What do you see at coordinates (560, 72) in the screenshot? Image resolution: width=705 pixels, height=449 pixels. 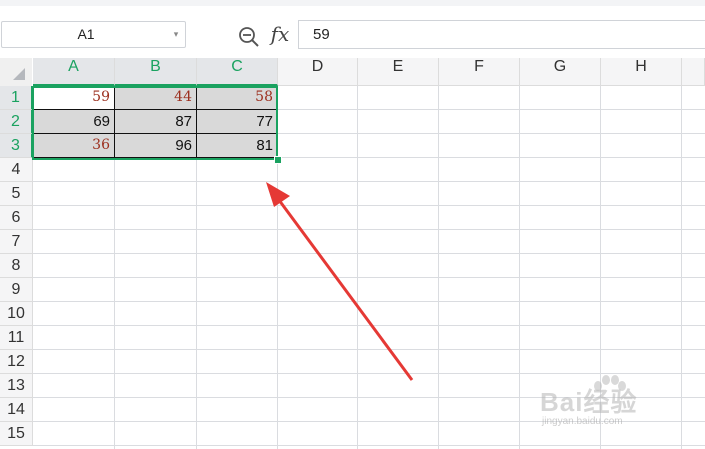 I see `column-header-g: G` at bounding box center [560, 72].